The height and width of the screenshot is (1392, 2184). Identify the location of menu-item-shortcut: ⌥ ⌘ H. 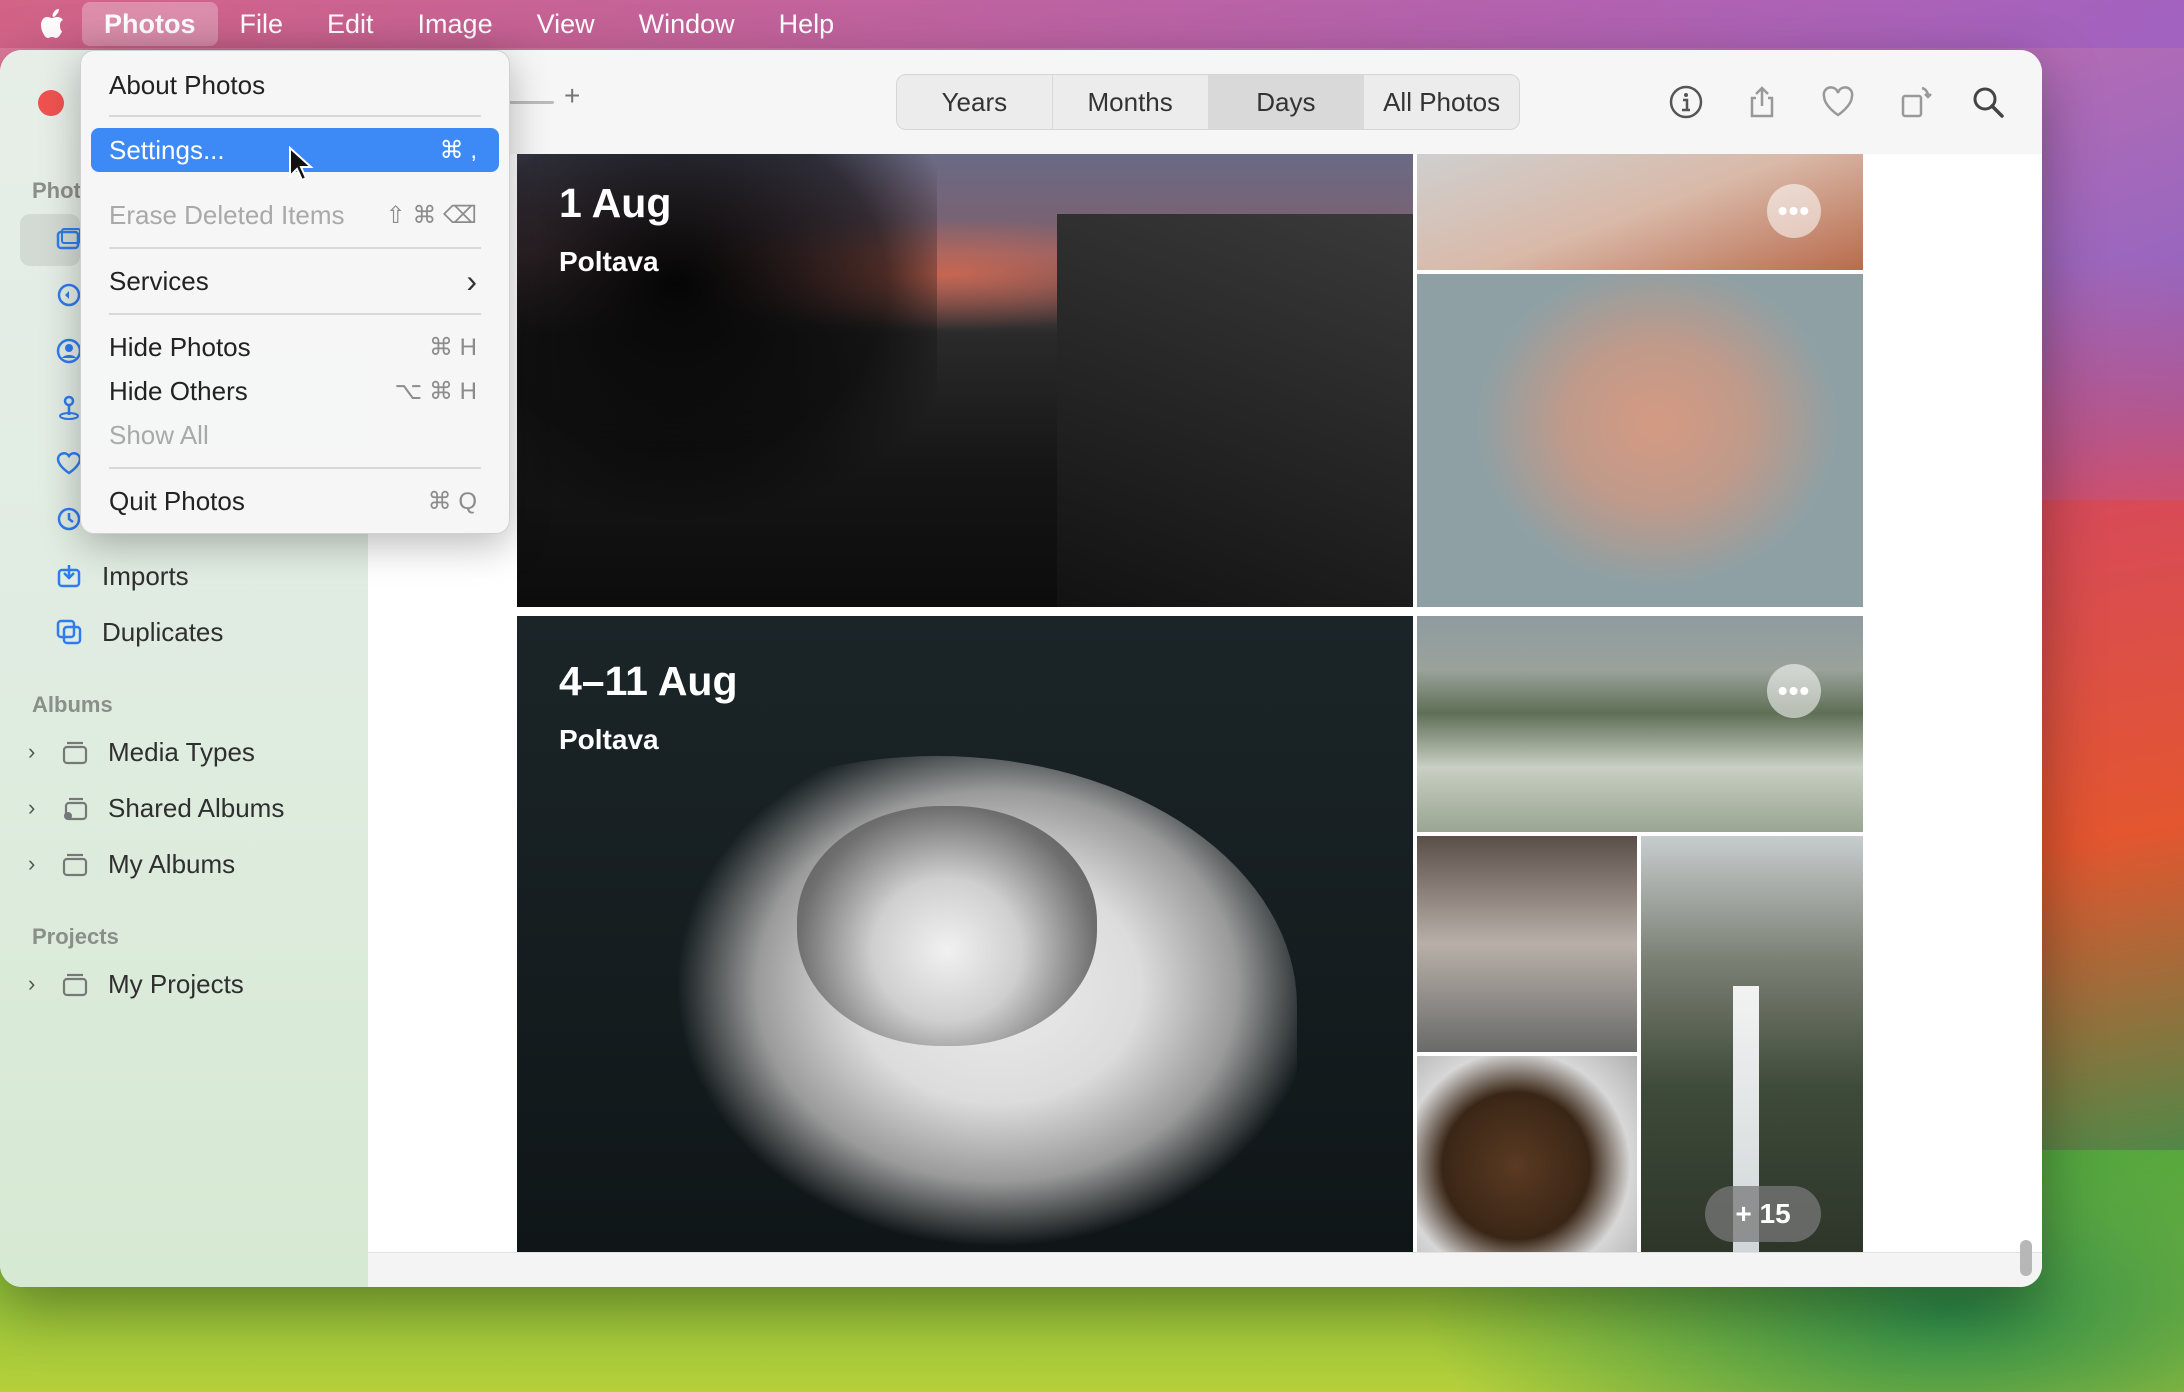
(435, 391).